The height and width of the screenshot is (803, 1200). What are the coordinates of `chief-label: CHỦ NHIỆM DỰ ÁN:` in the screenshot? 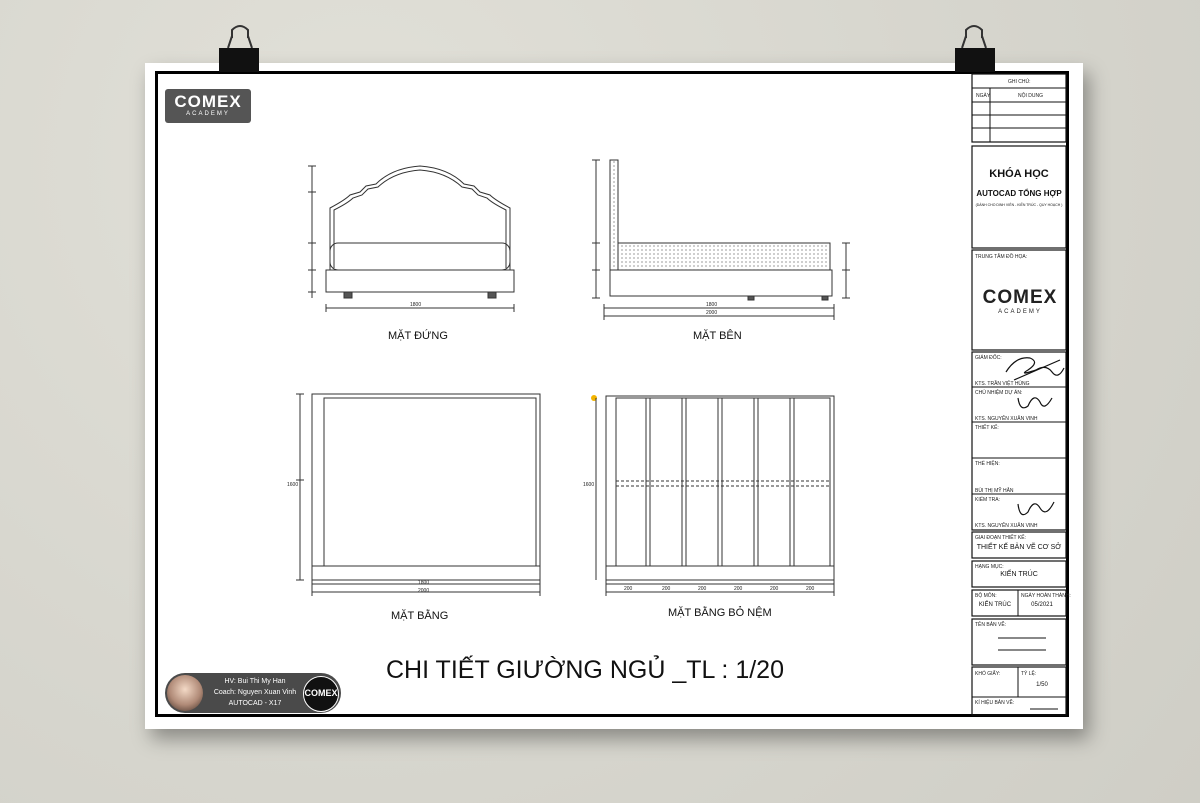 It's located at (999, 393).